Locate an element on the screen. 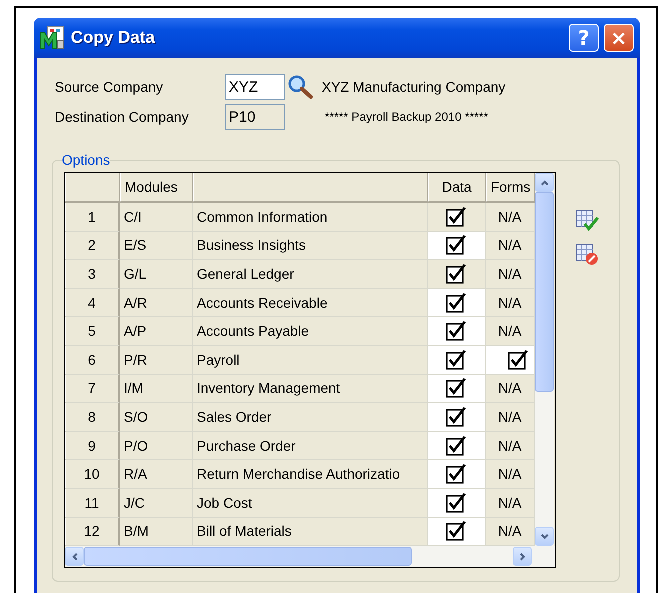 The width and height of the screenshot is (666, 593). column-header: Modules is located at coordinates (156, 188).